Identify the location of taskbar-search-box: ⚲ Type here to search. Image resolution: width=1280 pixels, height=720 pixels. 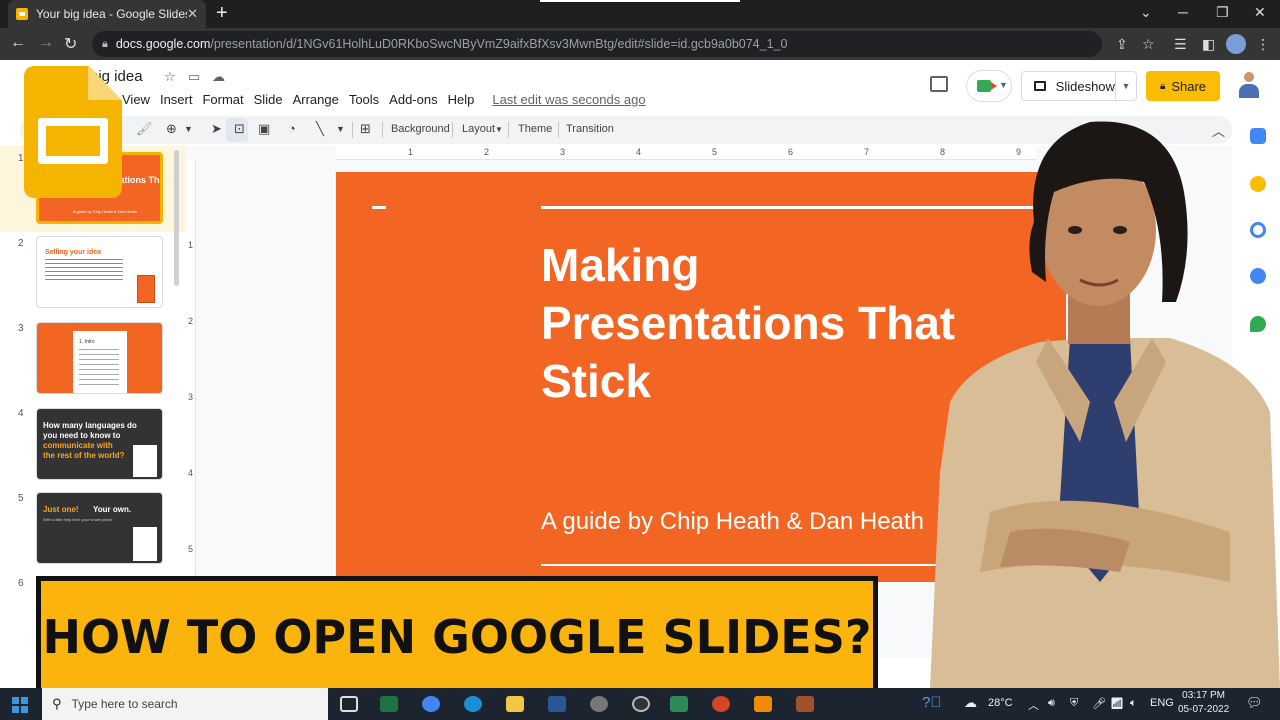
(185, 704).